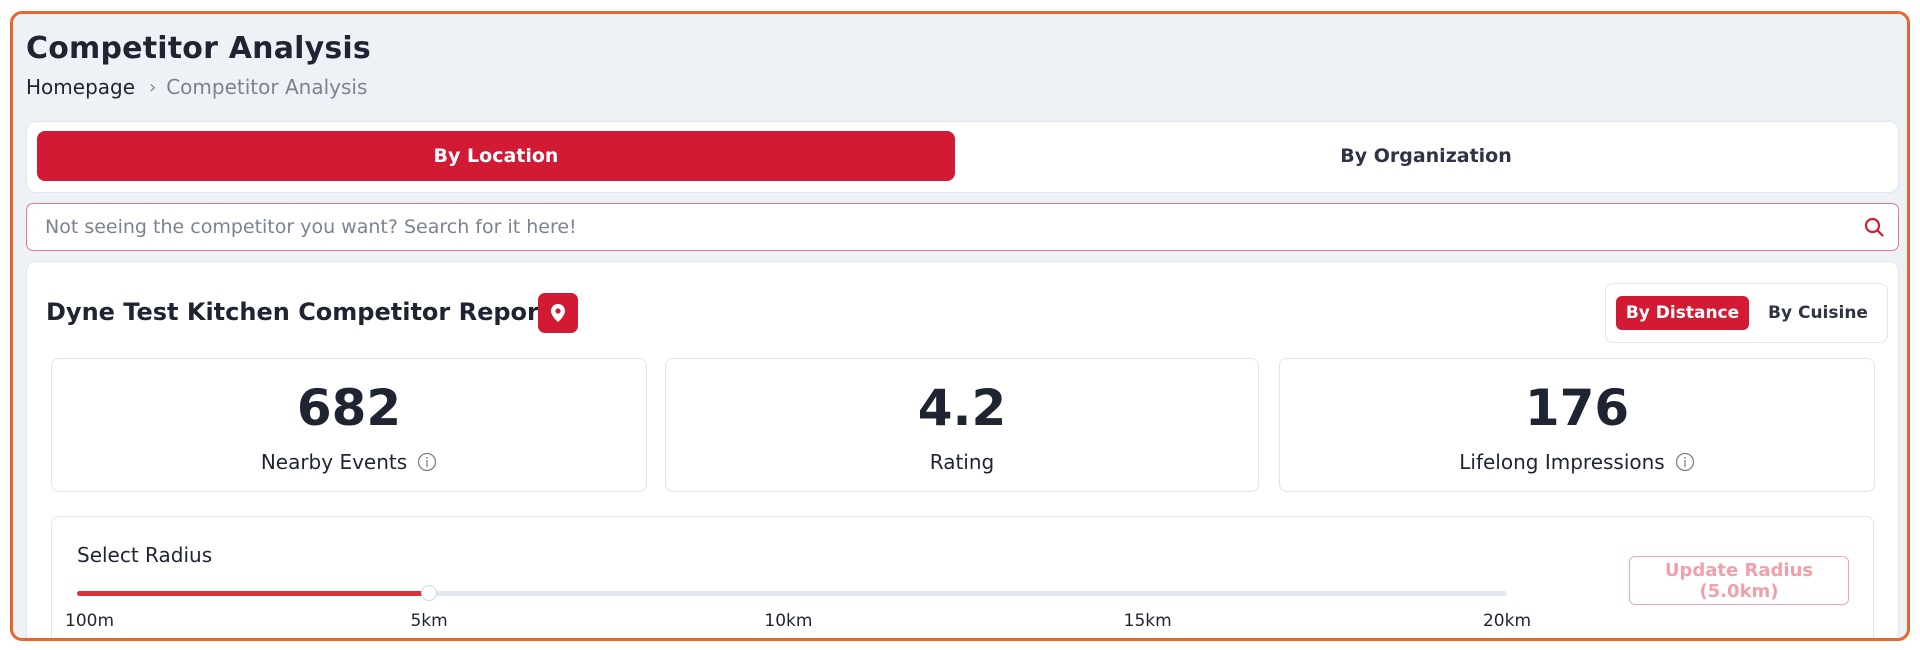  Describe the element at coordinates (1426, 156) in the screenshot. I see `tab-by-organization: By Organization` at that location.